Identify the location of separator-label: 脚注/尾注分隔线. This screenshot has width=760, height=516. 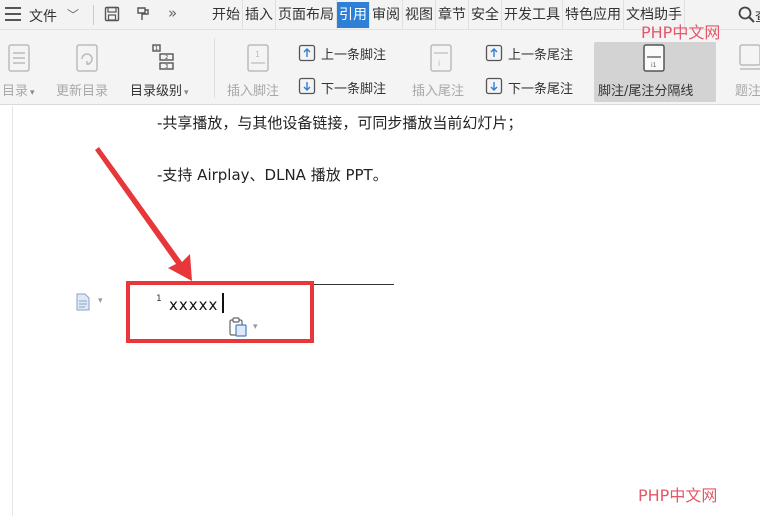
(646, 91).